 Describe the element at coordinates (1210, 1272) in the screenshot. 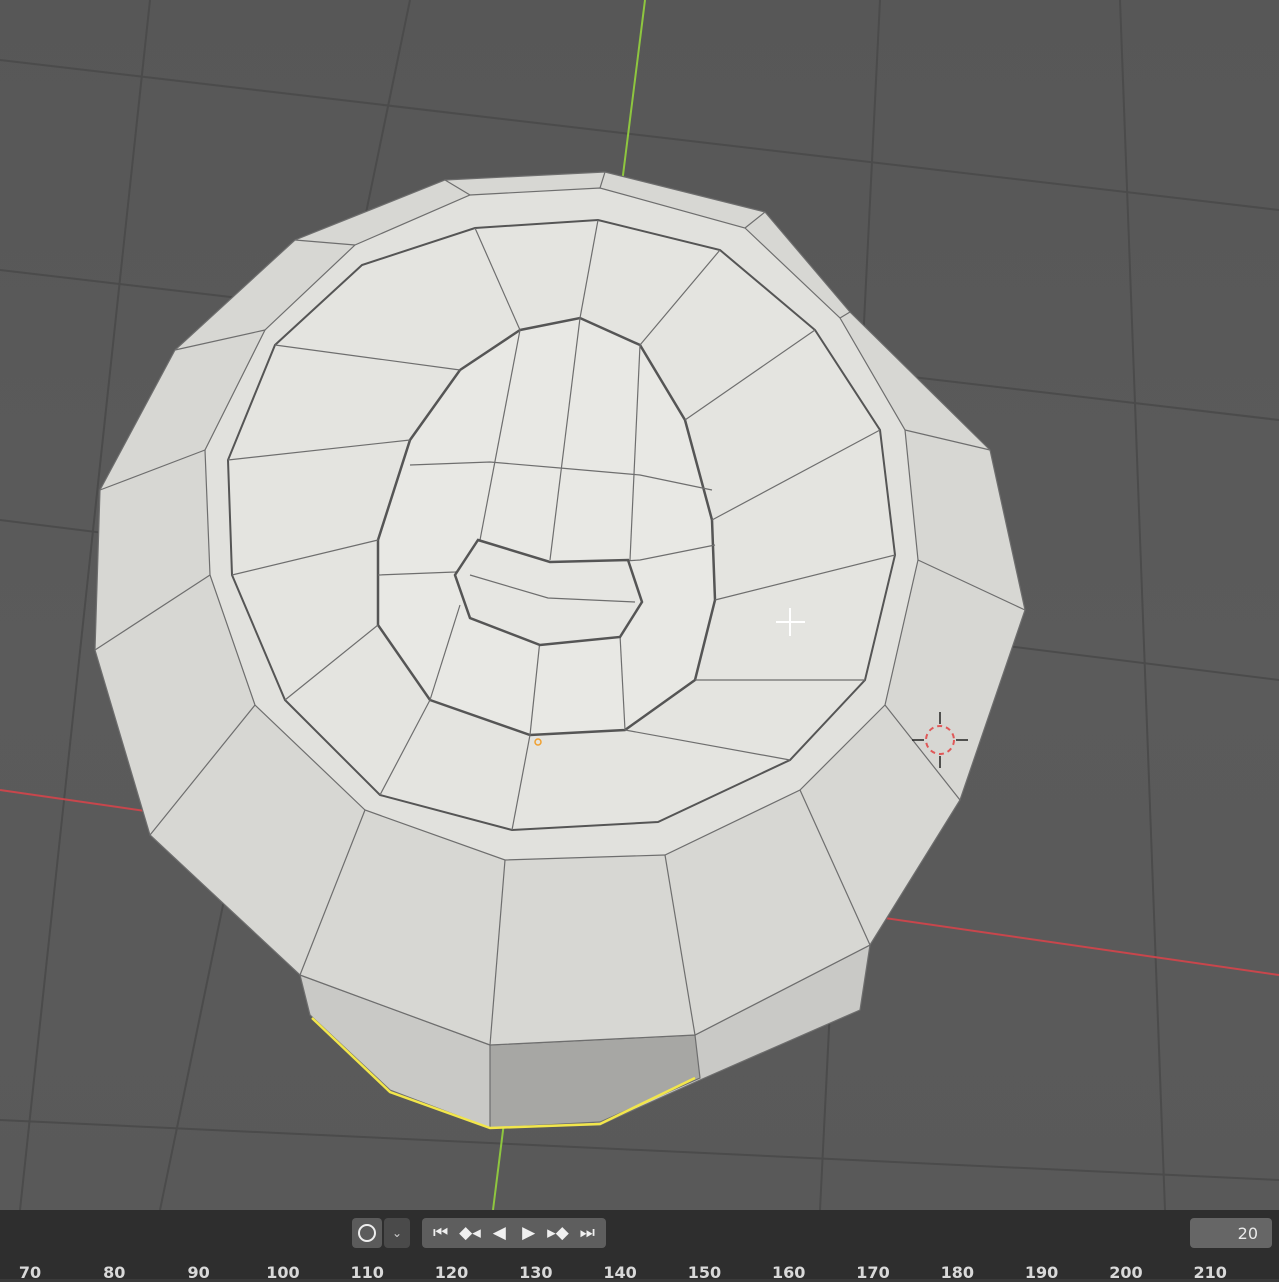

I see `ruler-label: 210` at that location.